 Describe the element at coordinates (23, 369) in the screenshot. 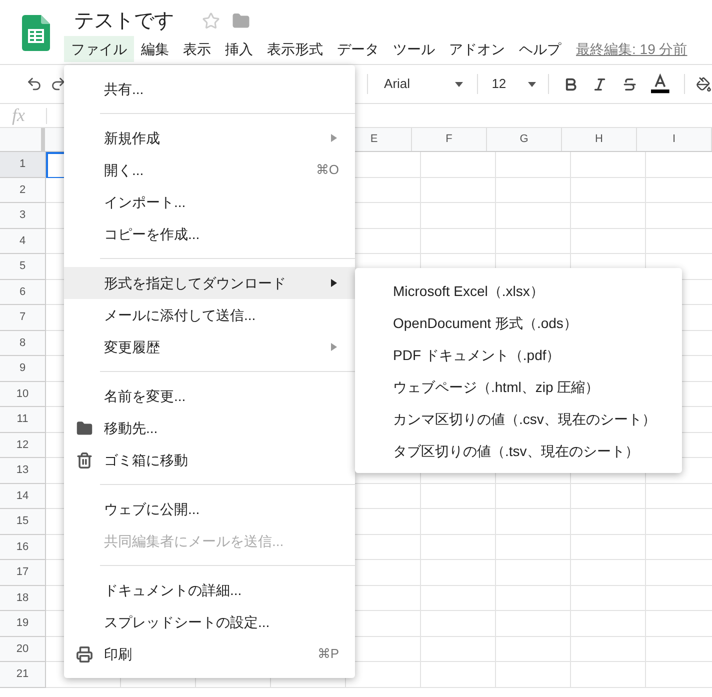

I see `row-header: 9` at that location.